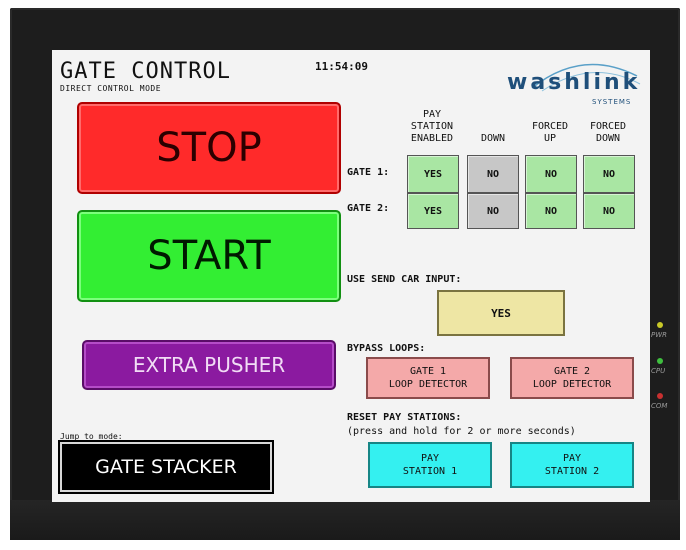 The width and height of the screenshot is (686, 550). Describe the element at coordinates (111, 88) in the screenshot. I see `page-subtitle: DIRECT CONTROL MODE` at that location.